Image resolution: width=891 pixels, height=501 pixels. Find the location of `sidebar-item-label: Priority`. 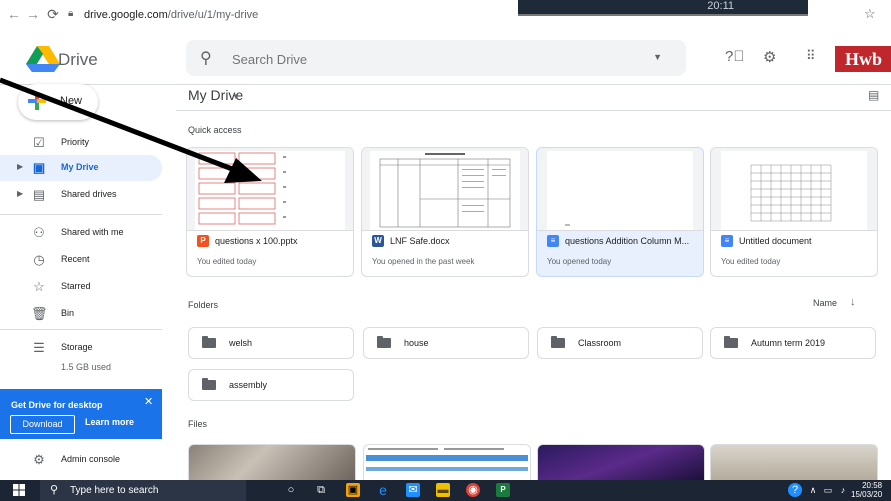

sidebar-item-label: Priority is located at coordinates (75, 142).